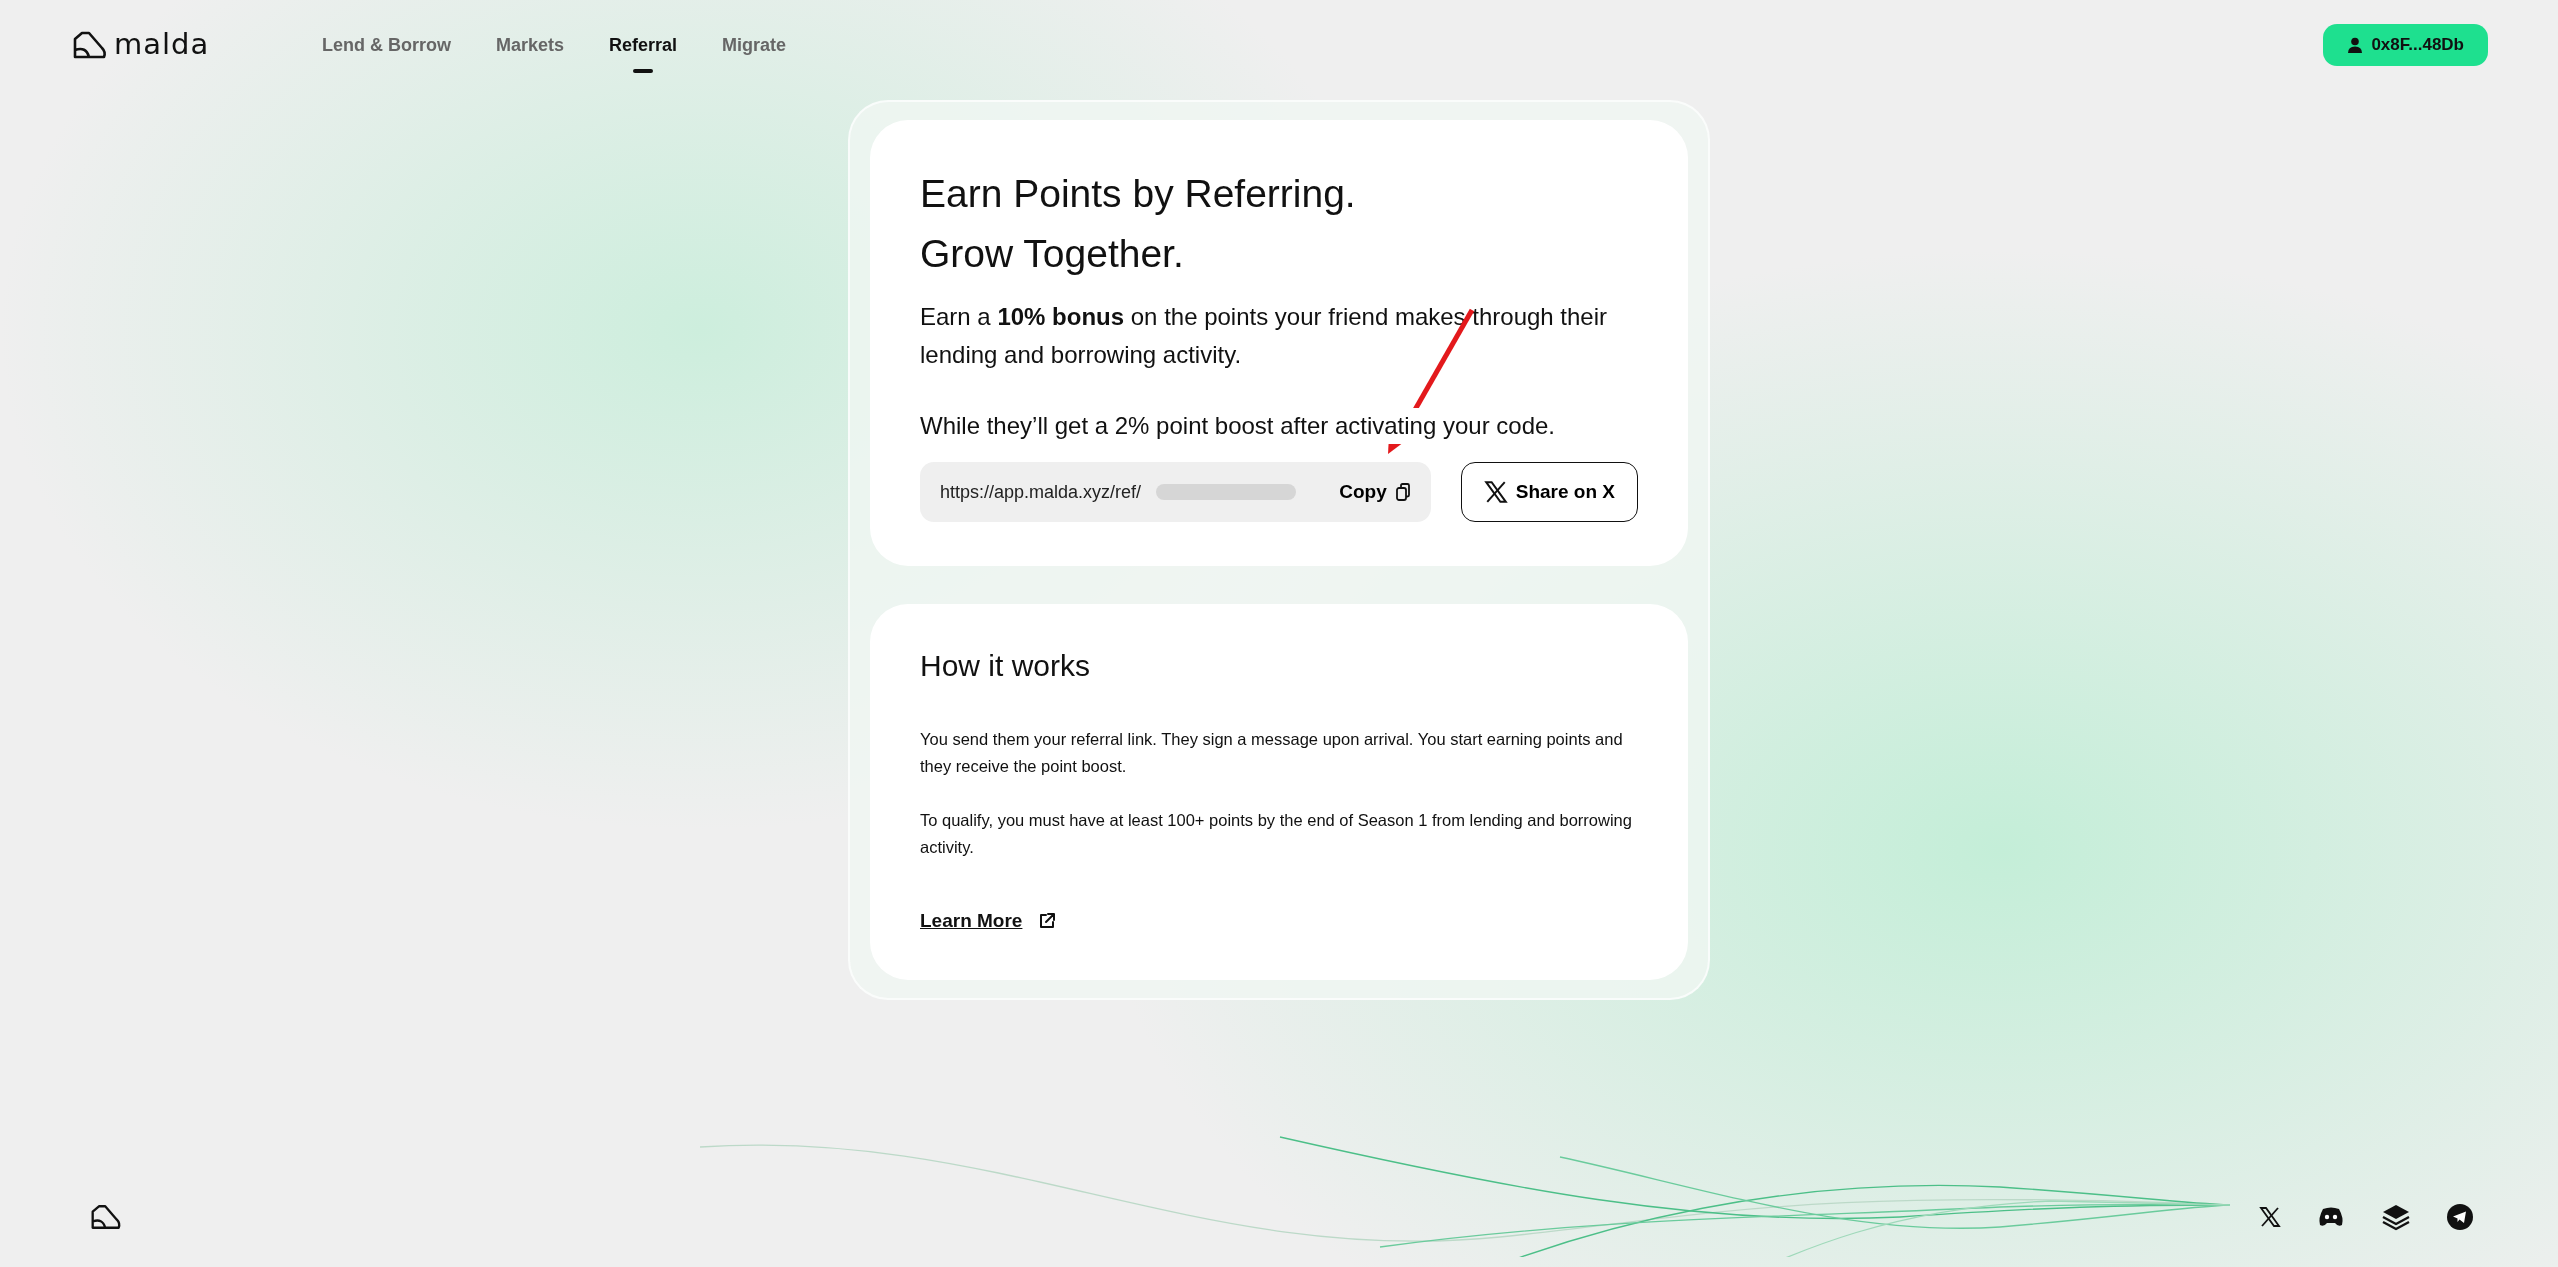 This screenshot has height=1267, width=2558. Describe the element at coordinates (2331, 1217) in the screenshot. I see `controller-icon` at that location.